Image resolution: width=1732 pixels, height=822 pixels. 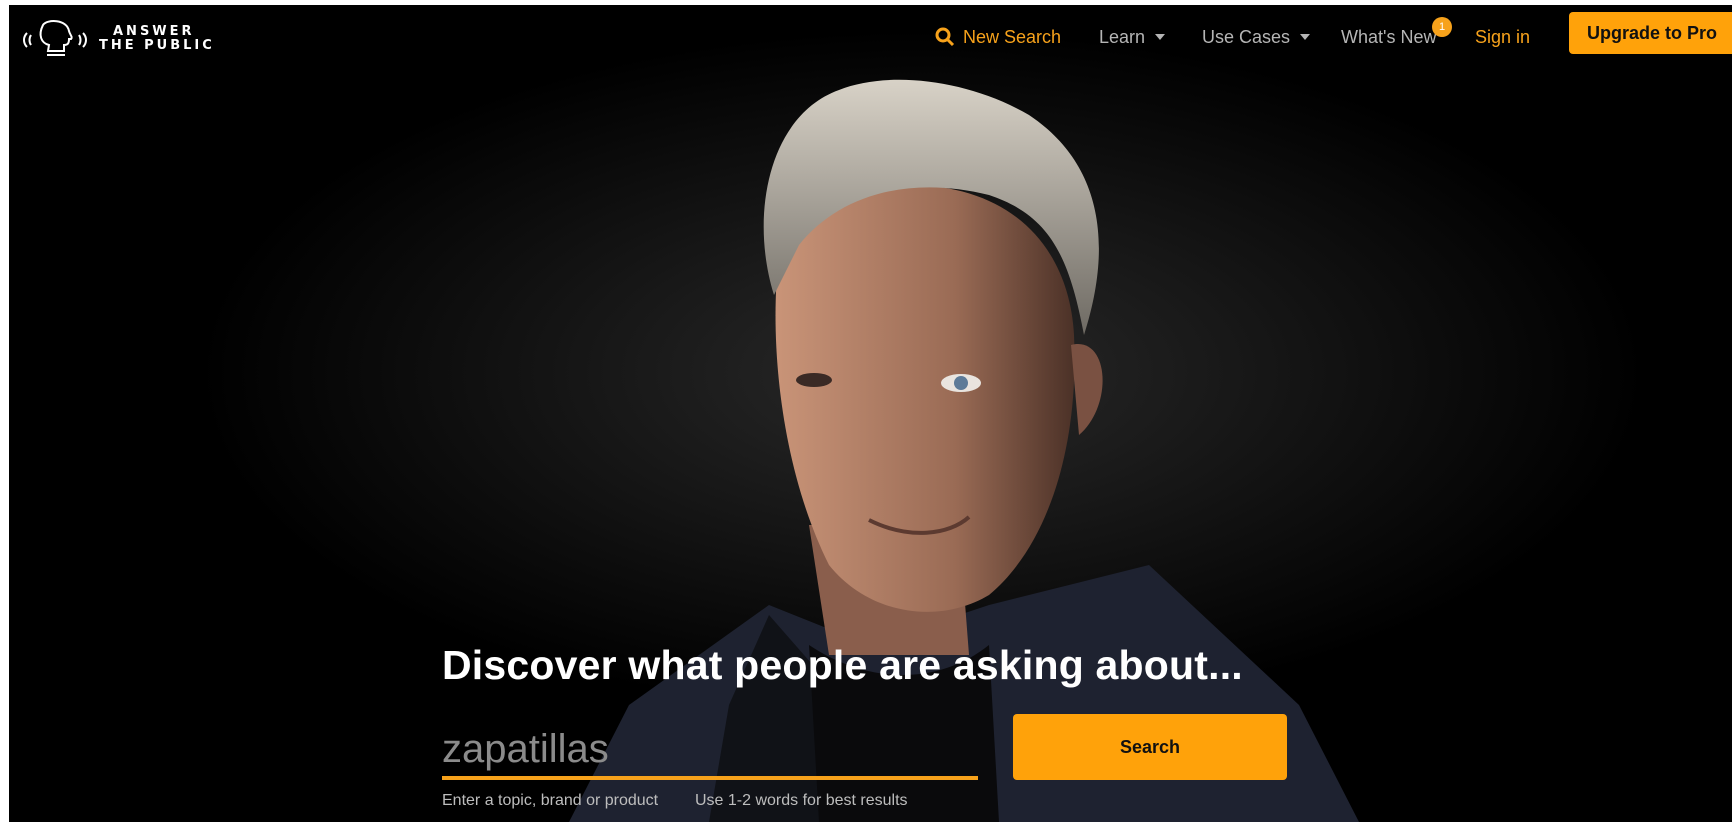 I want to click on learn-menu: Learn, so click(x=1132, y=37).